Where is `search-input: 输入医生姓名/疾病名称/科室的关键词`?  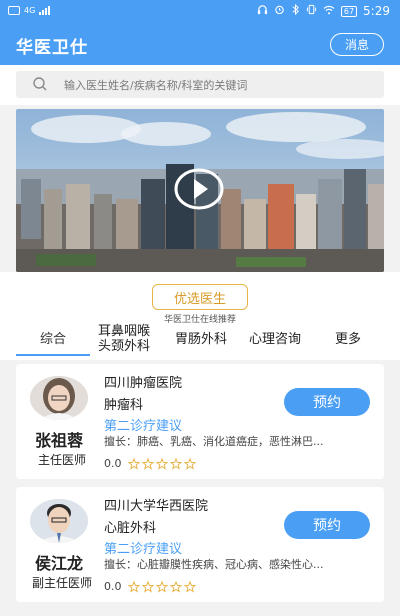 search-input: 输入医生姓名/疾病名称/科室的关键词 is located at coordinates (200, 84).